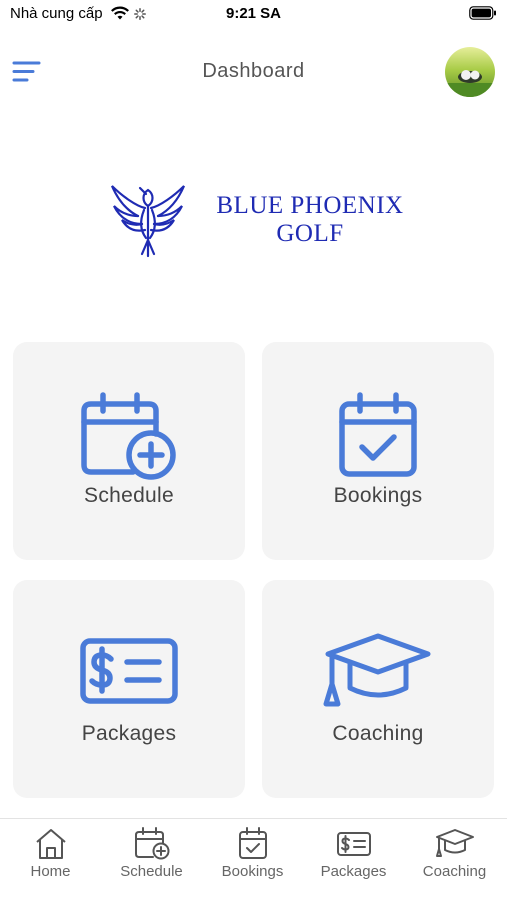 The image size is (507, 901). I want to click on phoenix-emblem-icon, so click(148, 220).